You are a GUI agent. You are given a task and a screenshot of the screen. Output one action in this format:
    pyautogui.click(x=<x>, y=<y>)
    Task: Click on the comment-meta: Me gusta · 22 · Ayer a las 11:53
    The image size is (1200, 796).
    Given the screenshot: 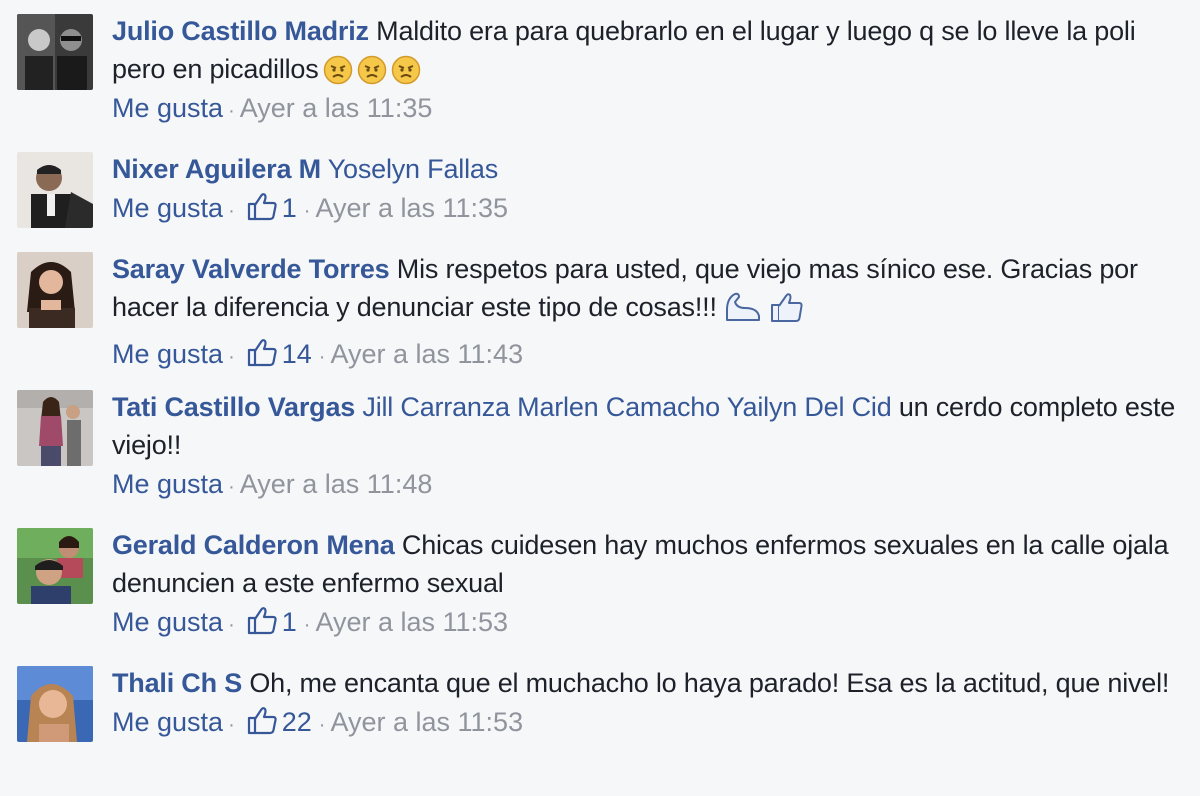 What is the action you would take?
    pyautogui.click(x=647, y=723)
    